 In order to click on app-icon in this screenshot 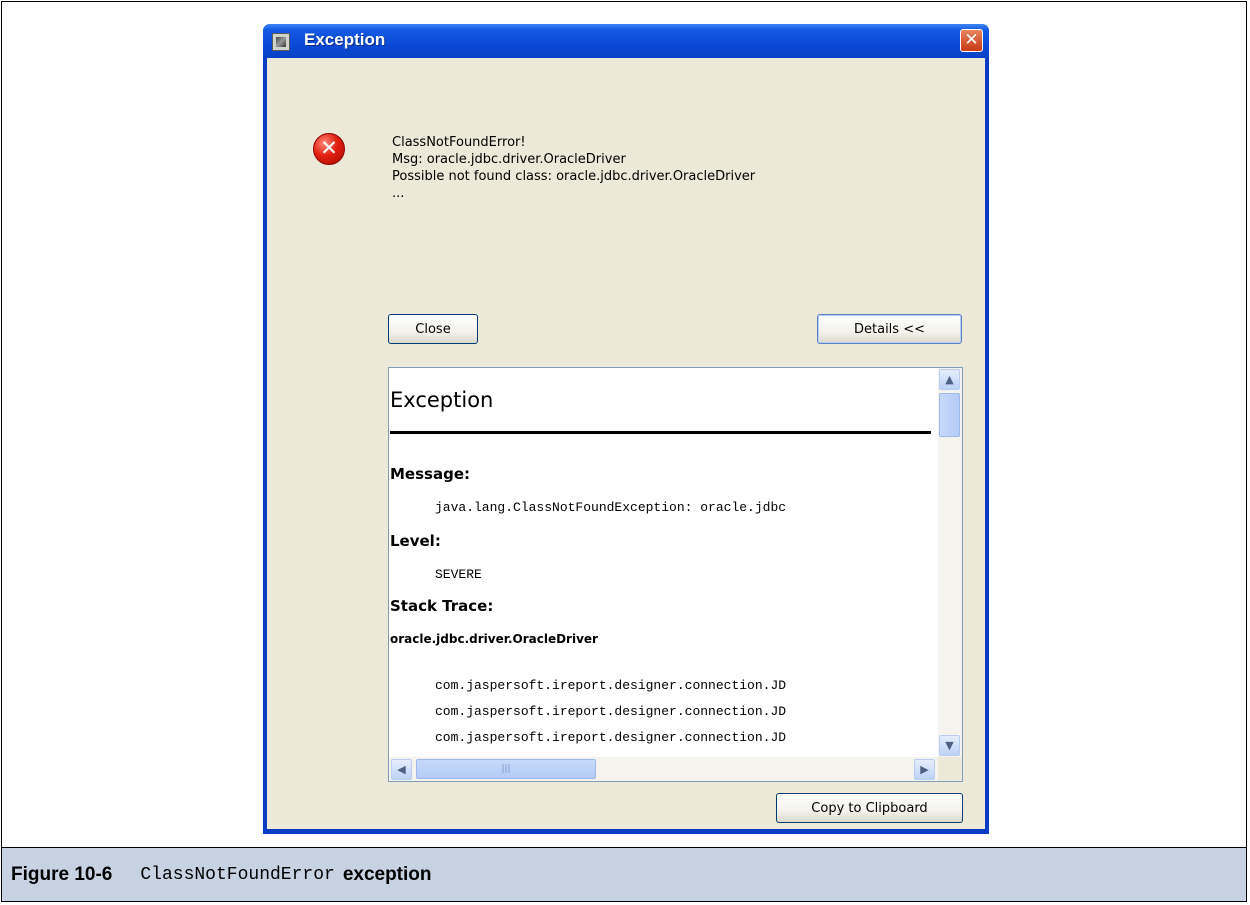, I will do `click(281, 42)`.